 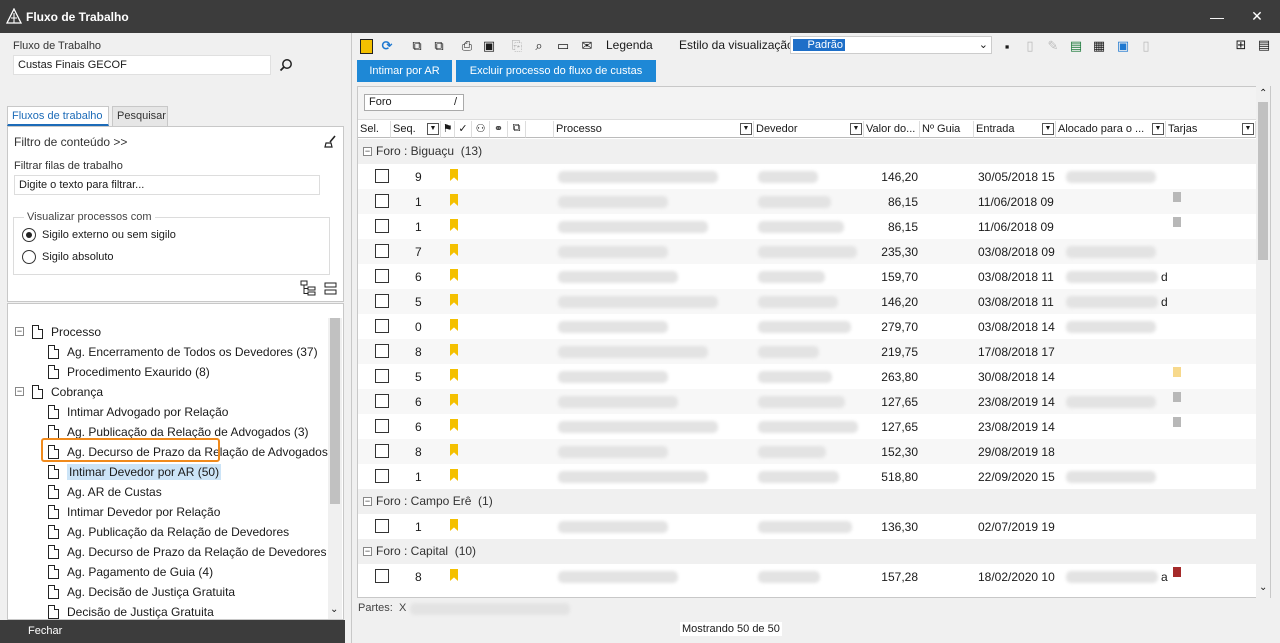 I want to click on table-row: 8 219,75 17/08/2018 17, so click(x=807, y=351).